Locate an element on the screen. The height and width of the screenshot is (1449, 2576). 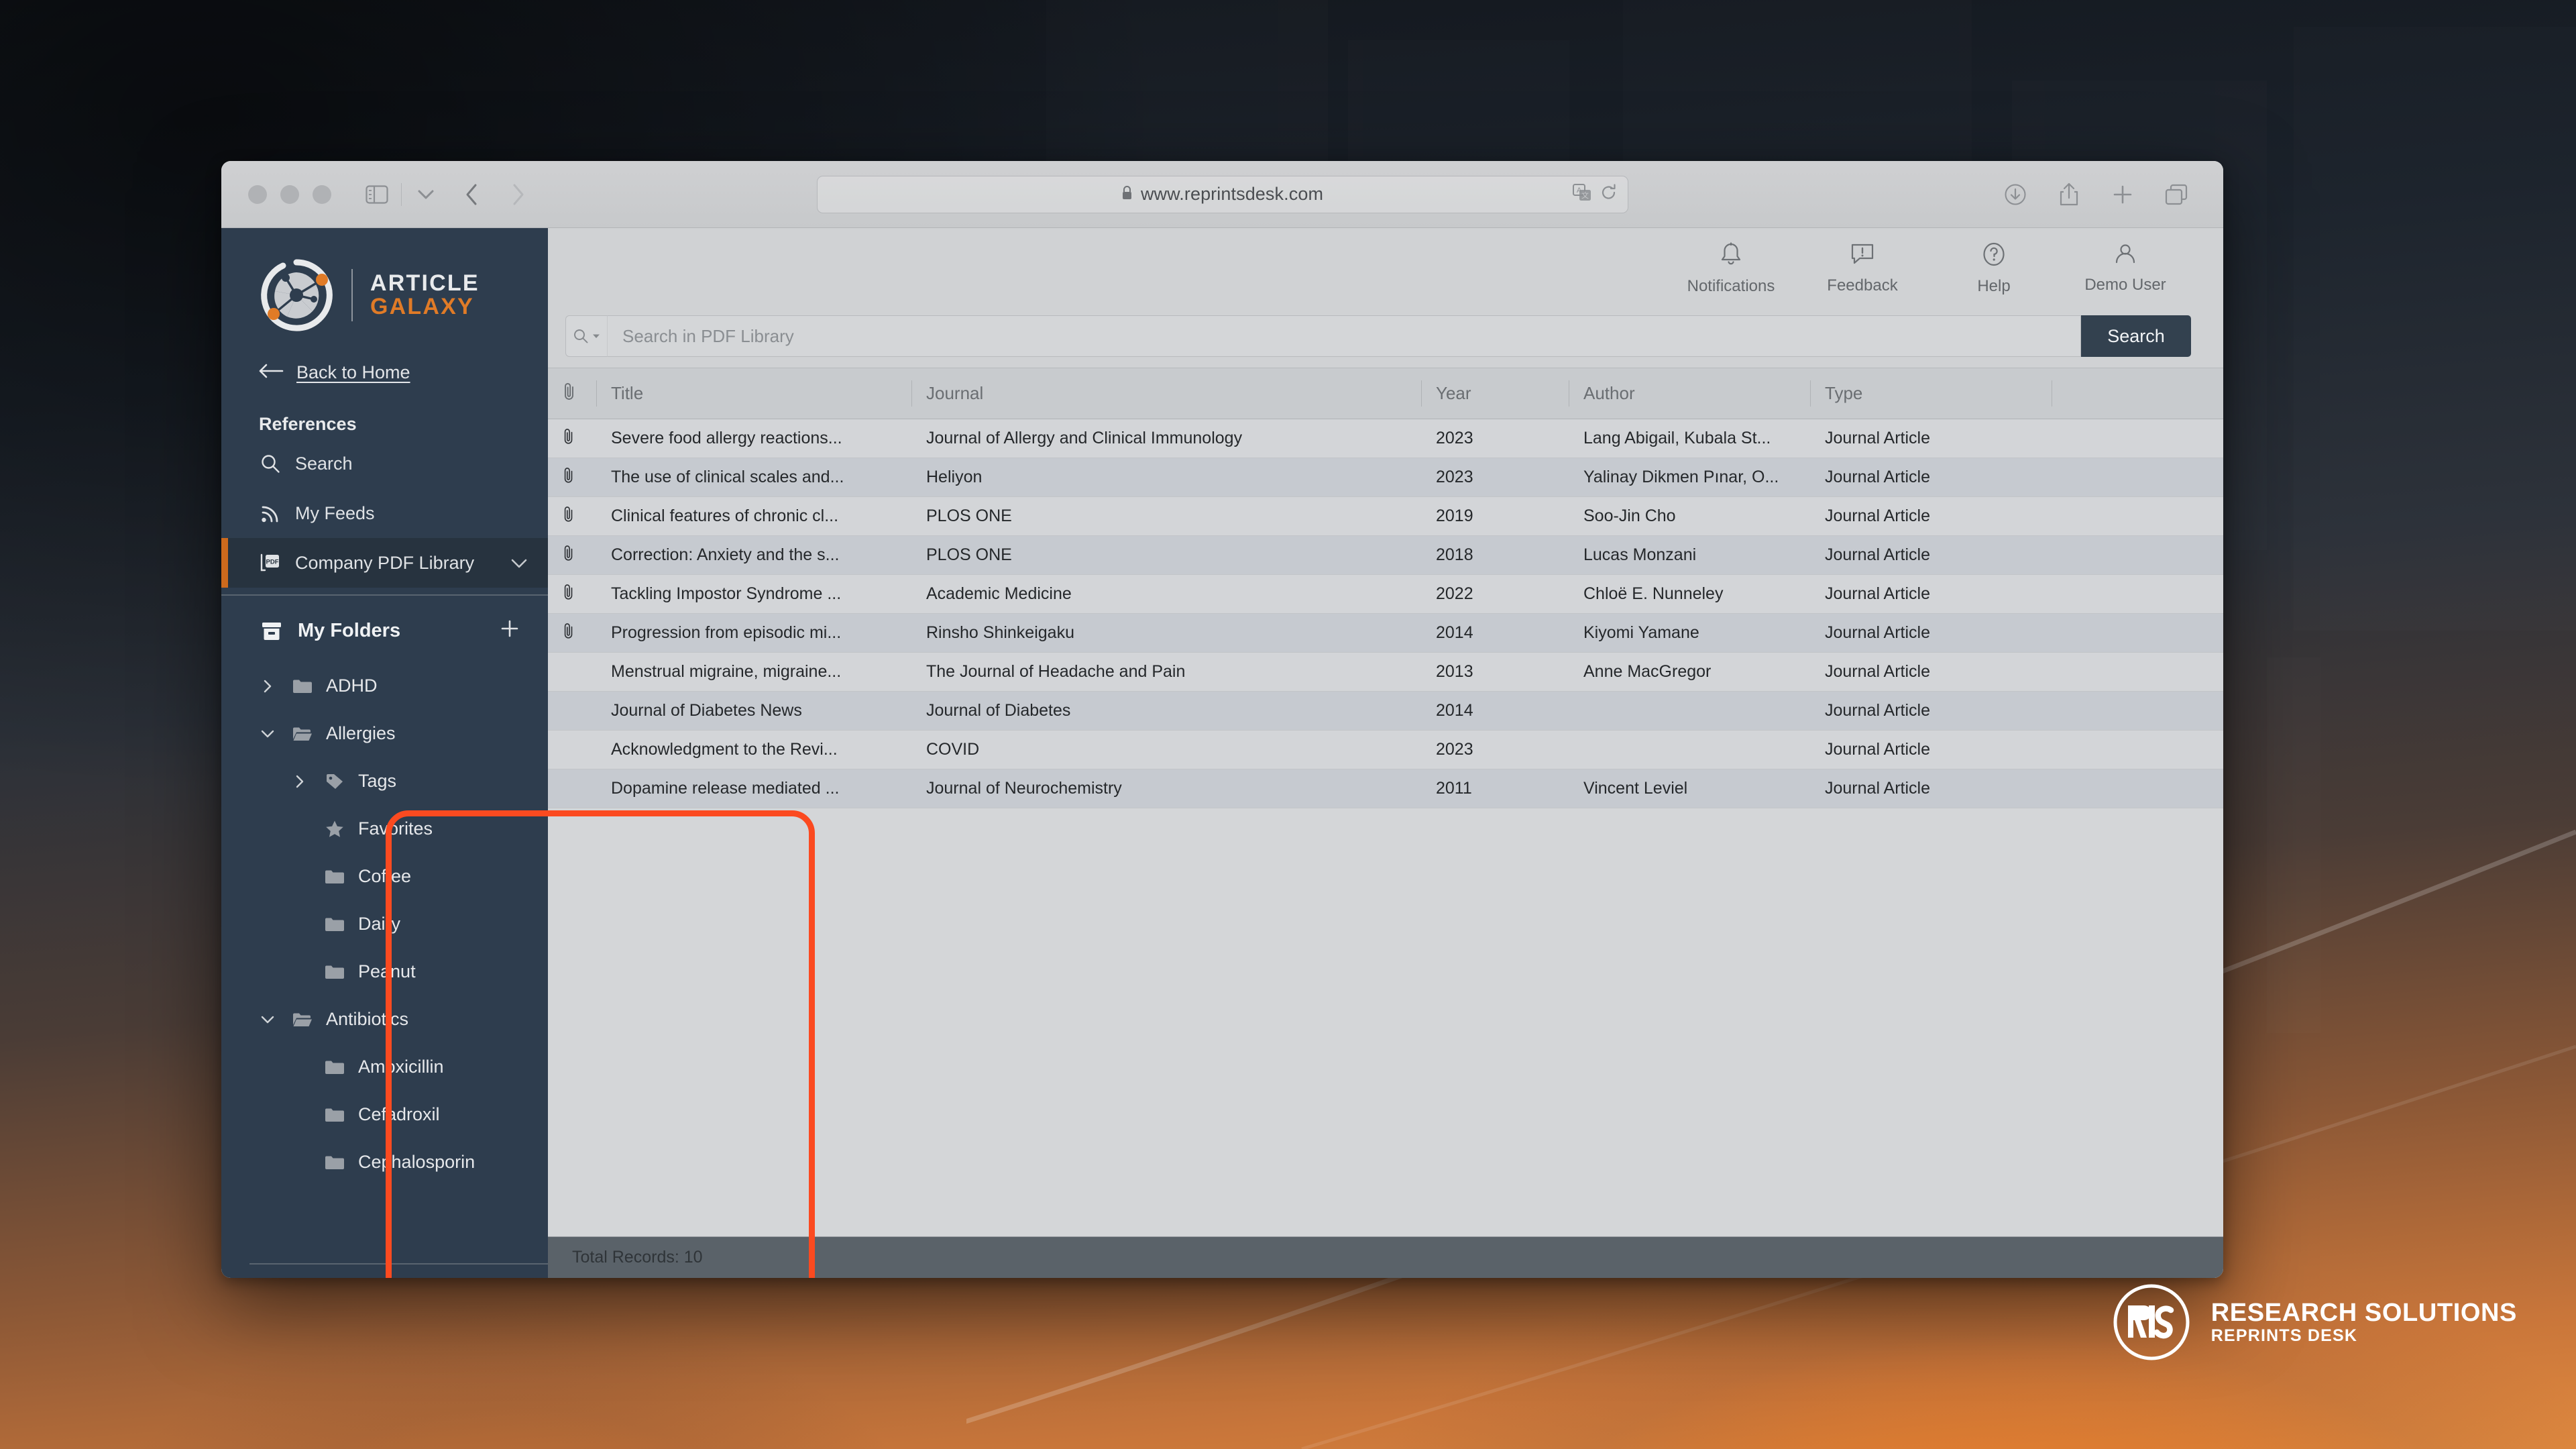
lock-icon is located at coordinates (1127, 194).